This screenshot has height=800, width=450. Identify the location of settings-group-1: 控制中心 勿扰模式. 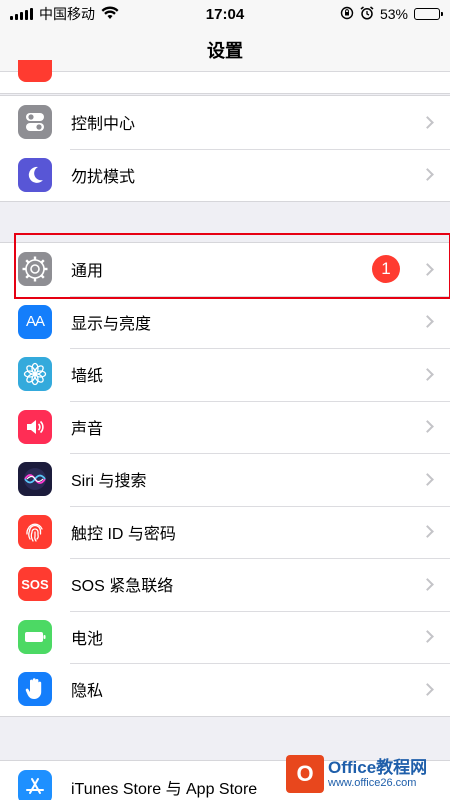
(225, 148).